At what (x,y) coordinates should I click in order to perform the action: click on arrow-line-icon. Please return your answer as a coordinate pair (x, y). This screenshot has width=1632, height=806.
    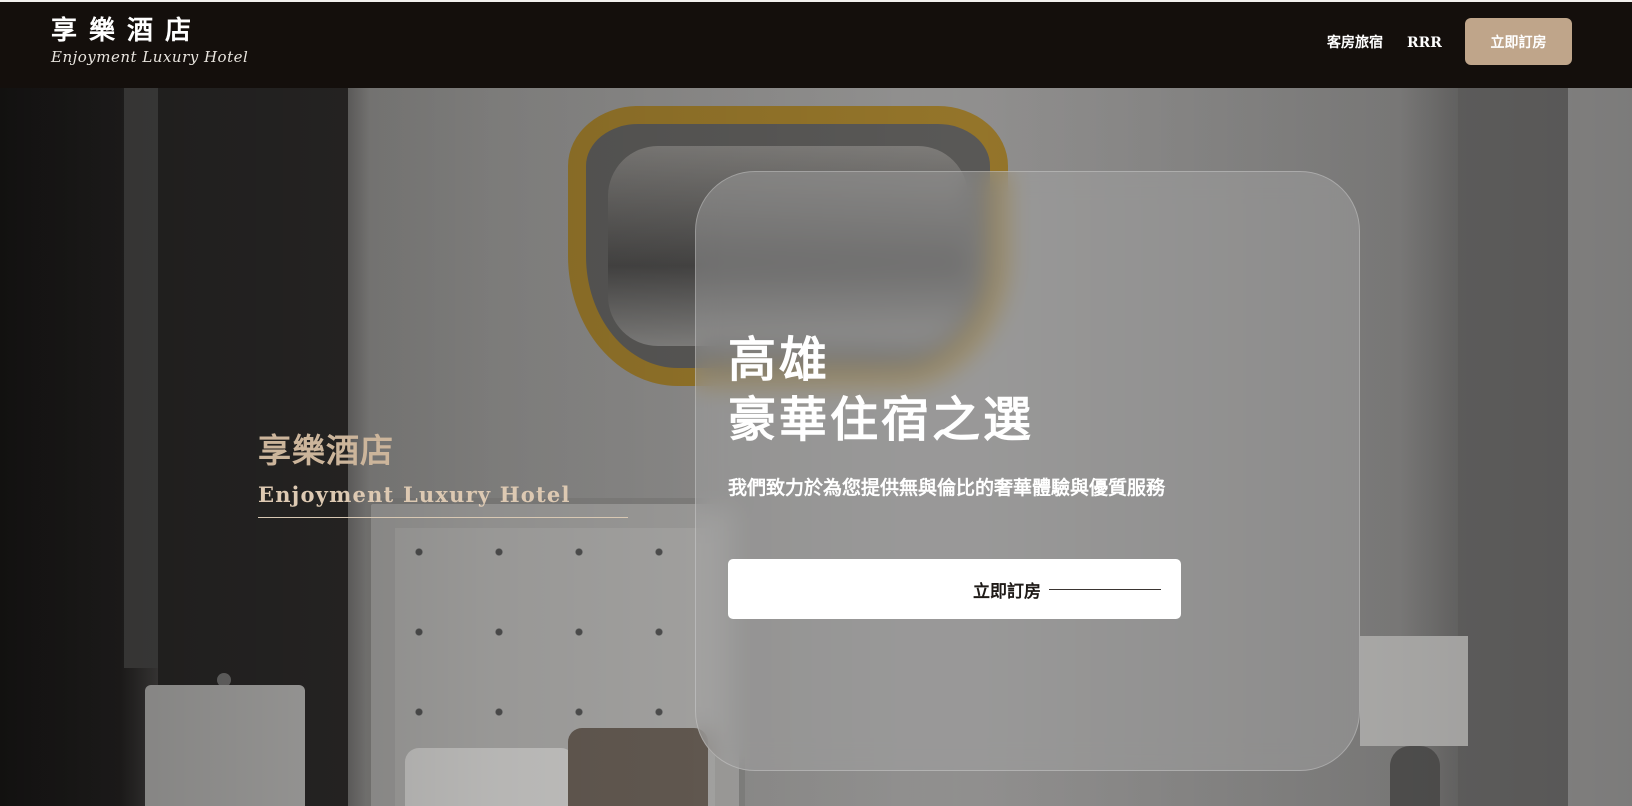
    Looking at the image, I should click on (1105, 589).